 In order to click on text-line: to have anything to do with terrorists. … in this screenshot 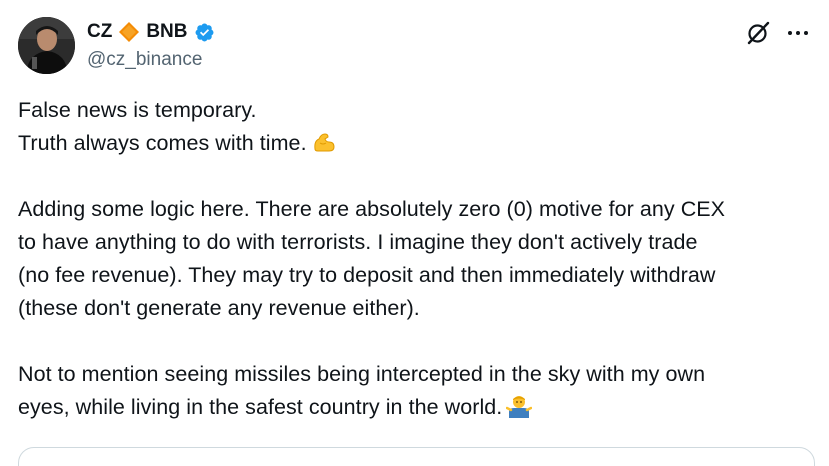, I will do `click(358, 242)`.